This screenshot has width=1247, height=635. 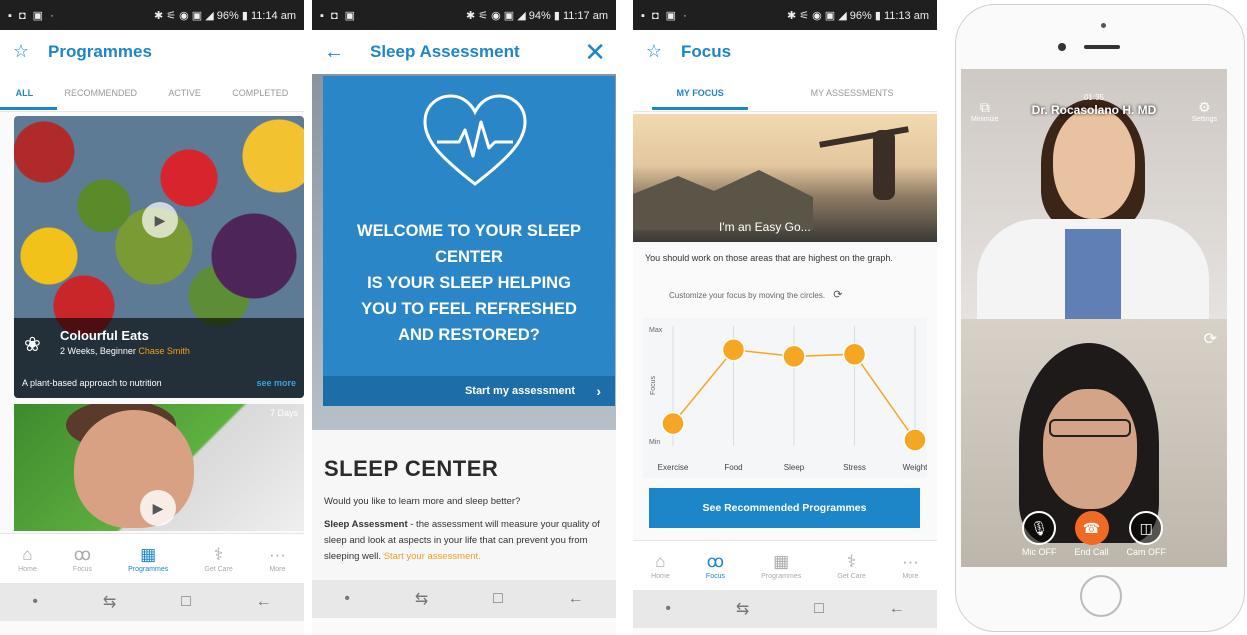 What do you see at coordinates (706, 51) in the screenshot?
I see `page-title: Focus` at bounding box center [706, 51].